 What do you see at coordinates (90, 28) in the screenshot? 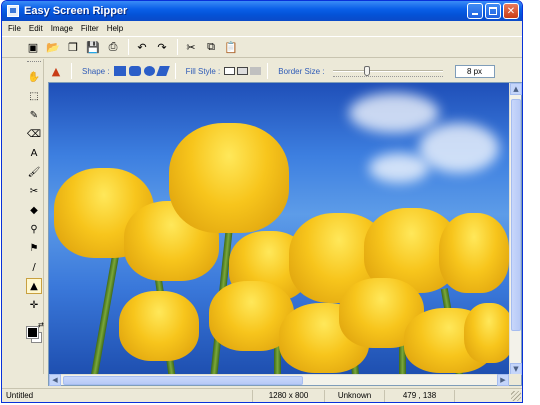
I see `menu-filter: Filter` at bounding box center [90, 28].